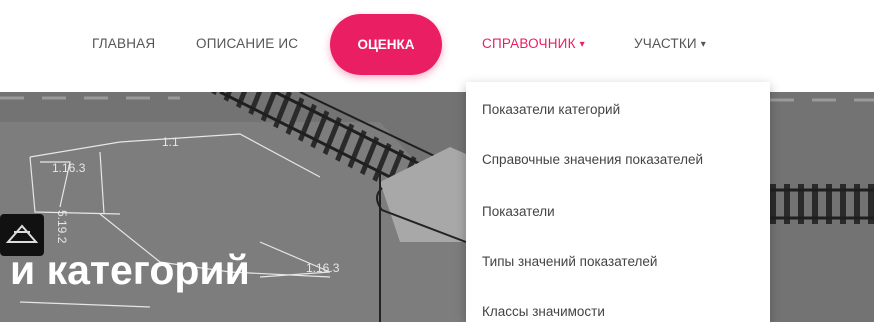  I want to click on nav-assessment-label: ОЦЕНКА, so click(386, 44).